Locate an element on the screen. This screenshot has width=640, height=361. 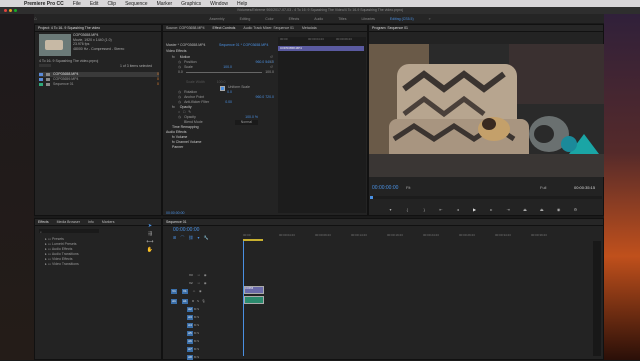
mute-button: M is located at coordinates (193, 301).